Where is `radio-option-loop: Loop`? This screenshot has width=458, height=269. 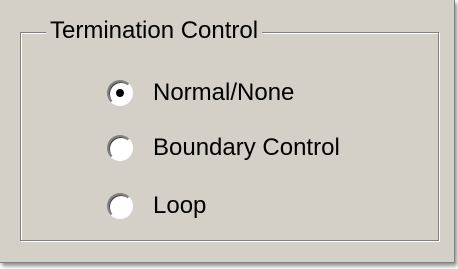
radio-option-loop: Loop is located at coordinates (156, 206).